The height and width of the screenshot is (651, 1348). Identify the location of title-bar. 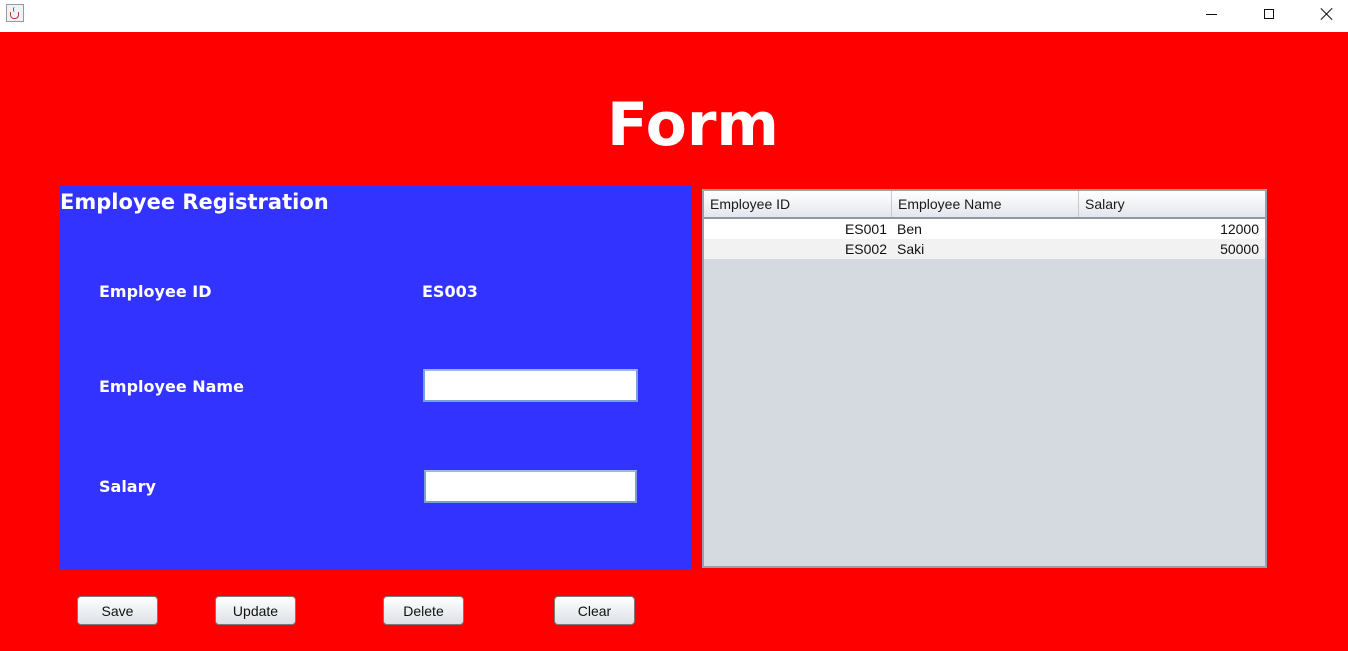
(674, 16).